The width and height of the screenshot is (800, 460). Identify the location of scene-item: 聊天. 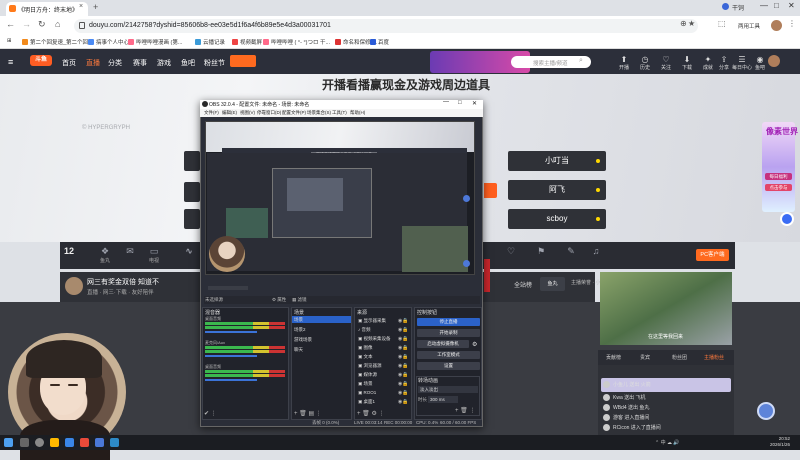
(298, 350).